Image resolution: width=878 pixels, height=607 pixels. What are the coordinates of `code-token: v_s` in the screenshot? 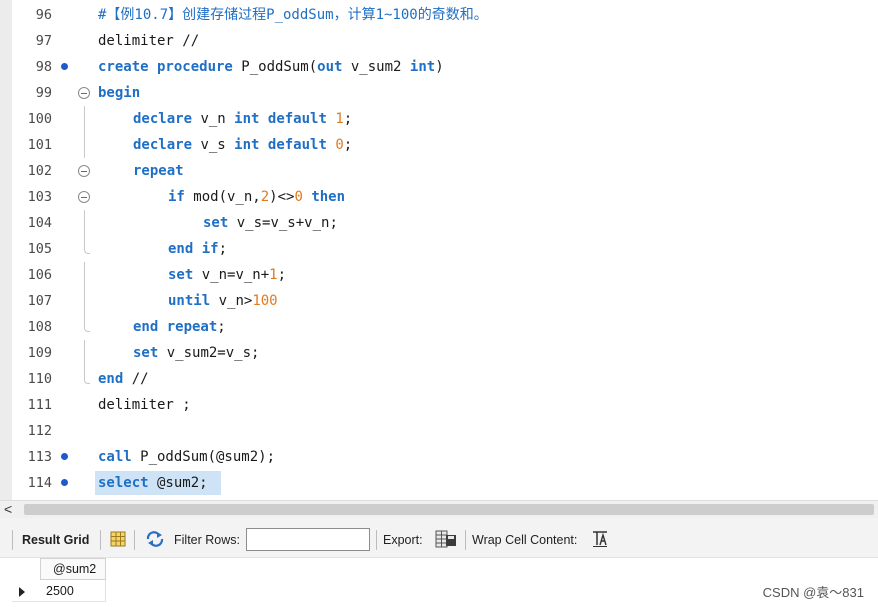 It's located at (213, 145).